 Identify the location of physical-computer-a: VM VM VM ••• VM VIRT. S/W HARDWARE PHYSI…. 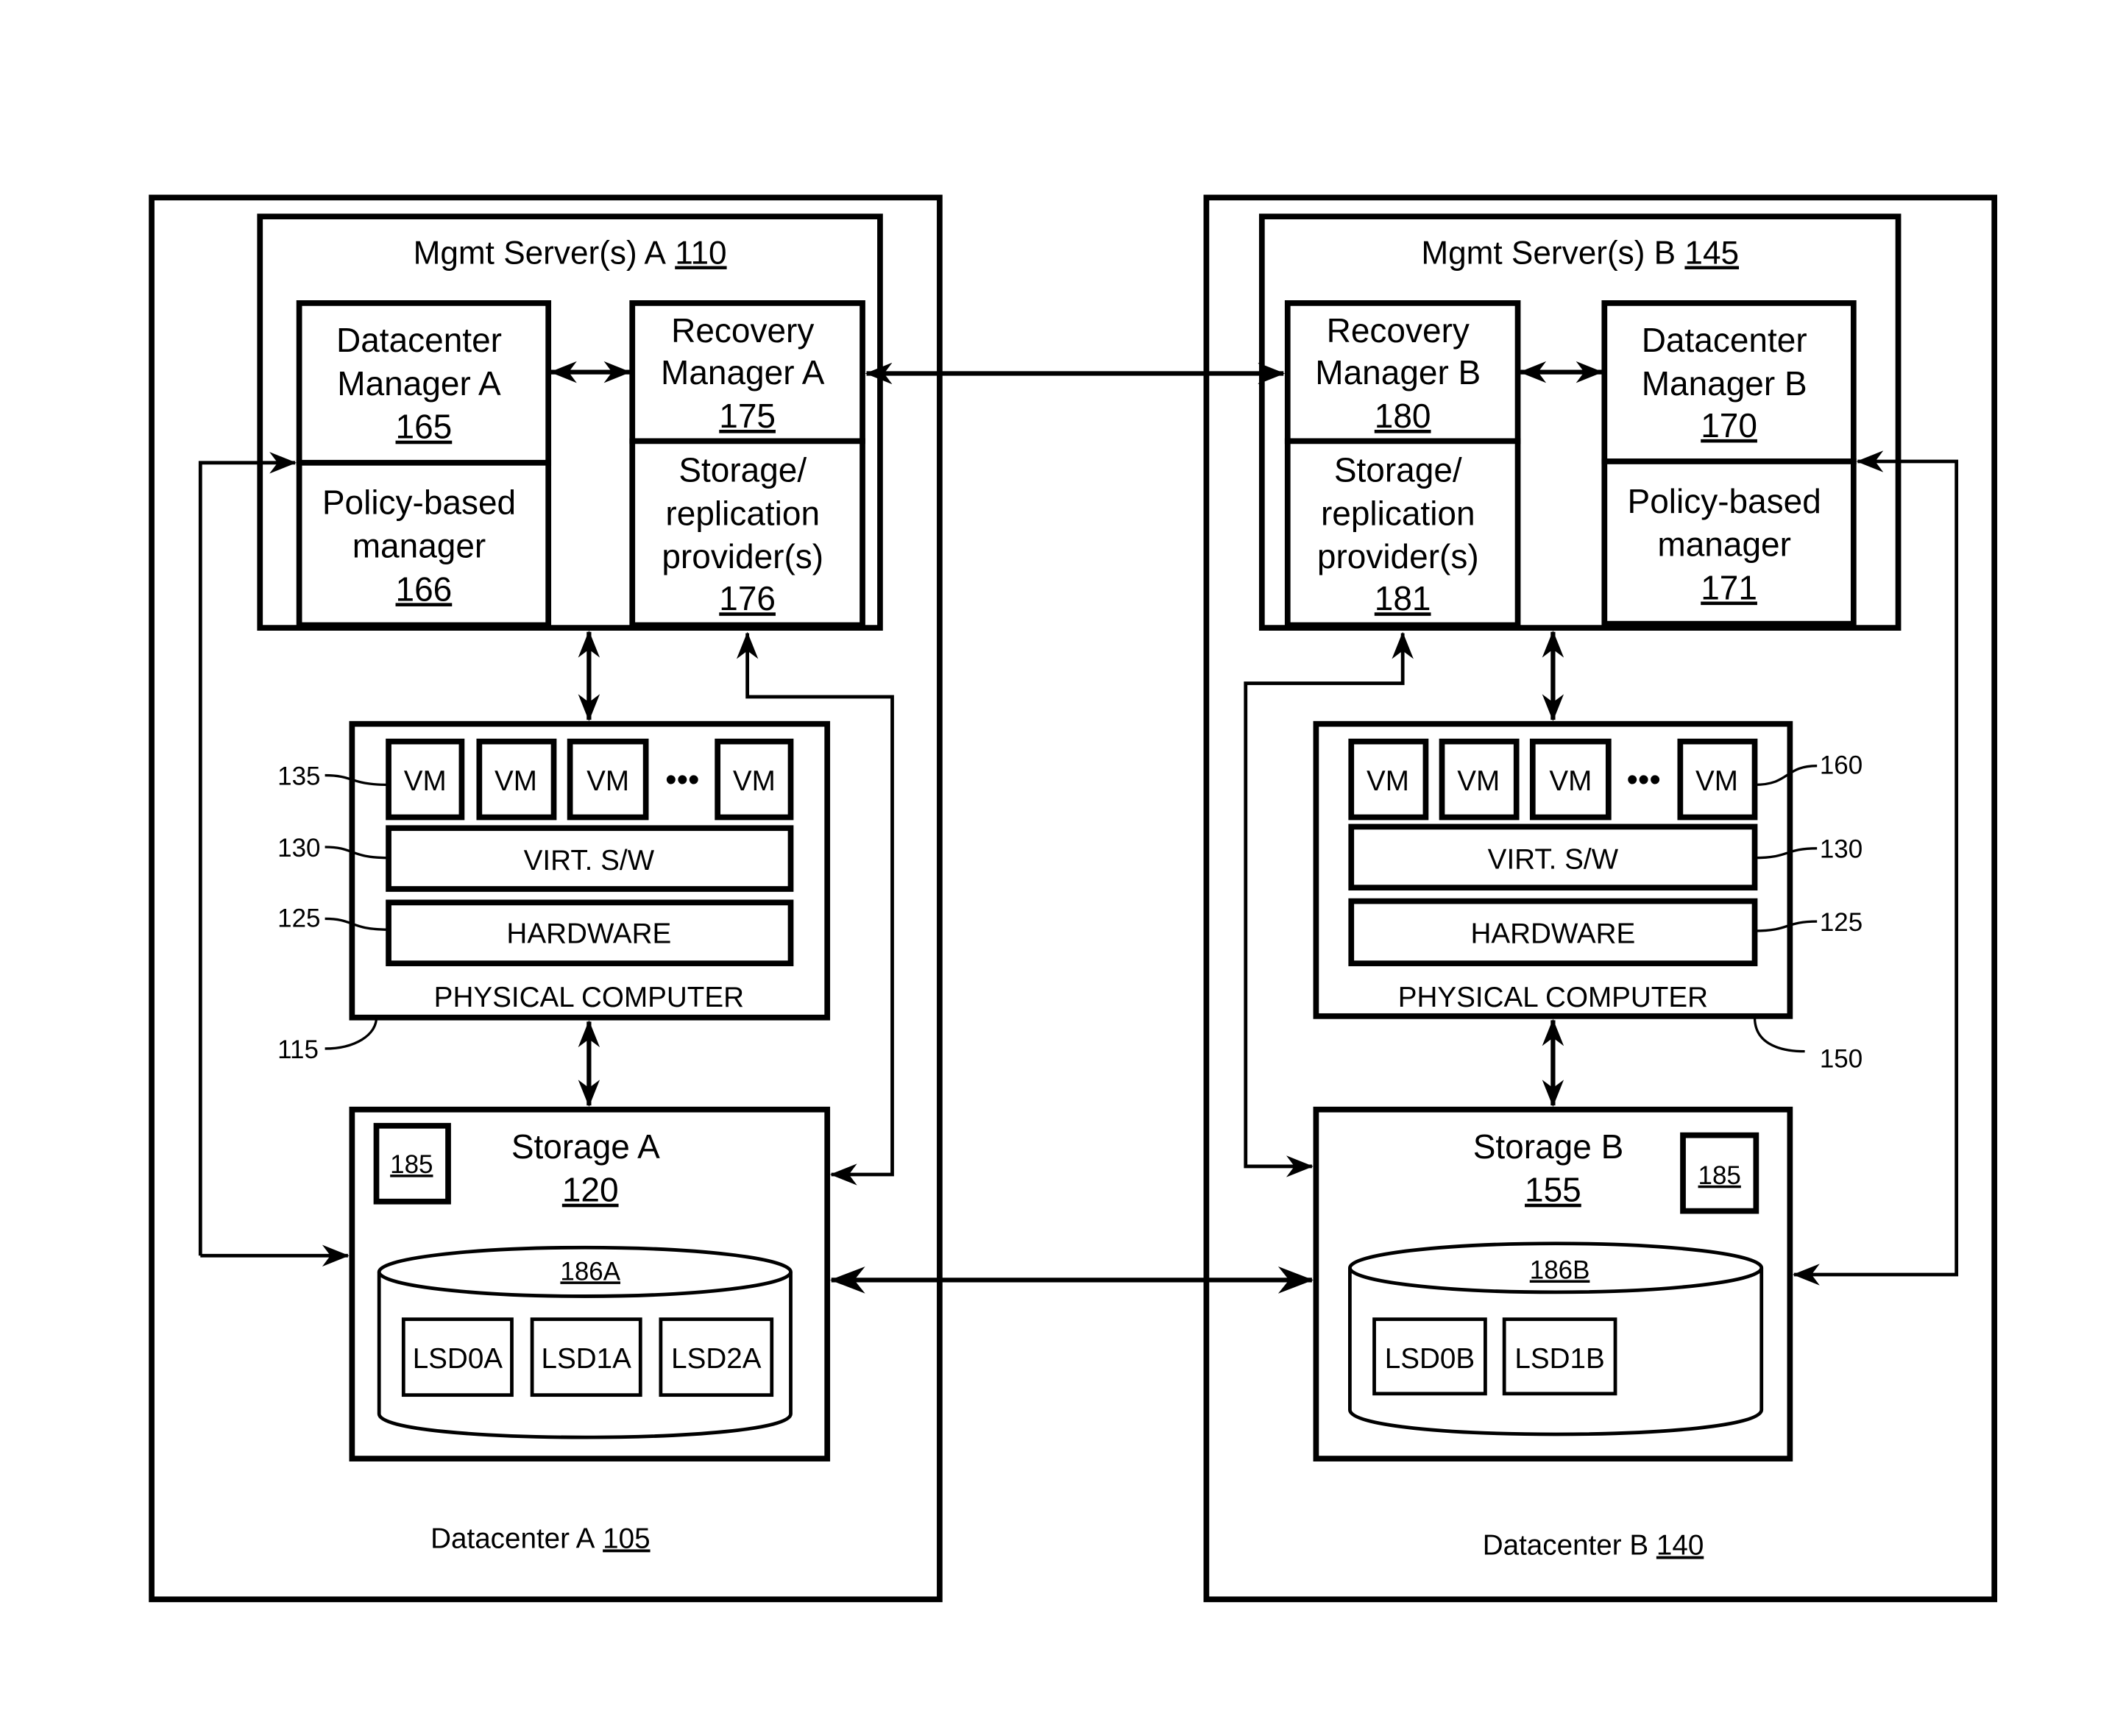
(554, 892).